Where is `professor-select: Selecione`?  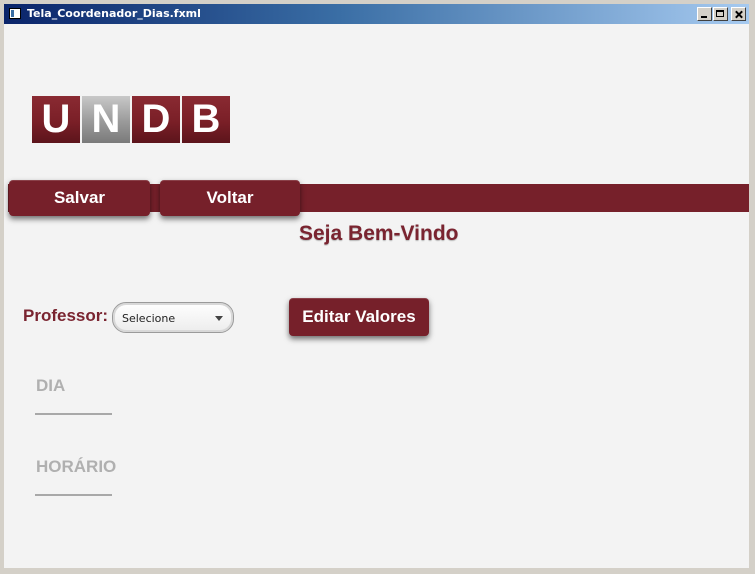
professor-select: Selecione is located at coordinates (173, 317).